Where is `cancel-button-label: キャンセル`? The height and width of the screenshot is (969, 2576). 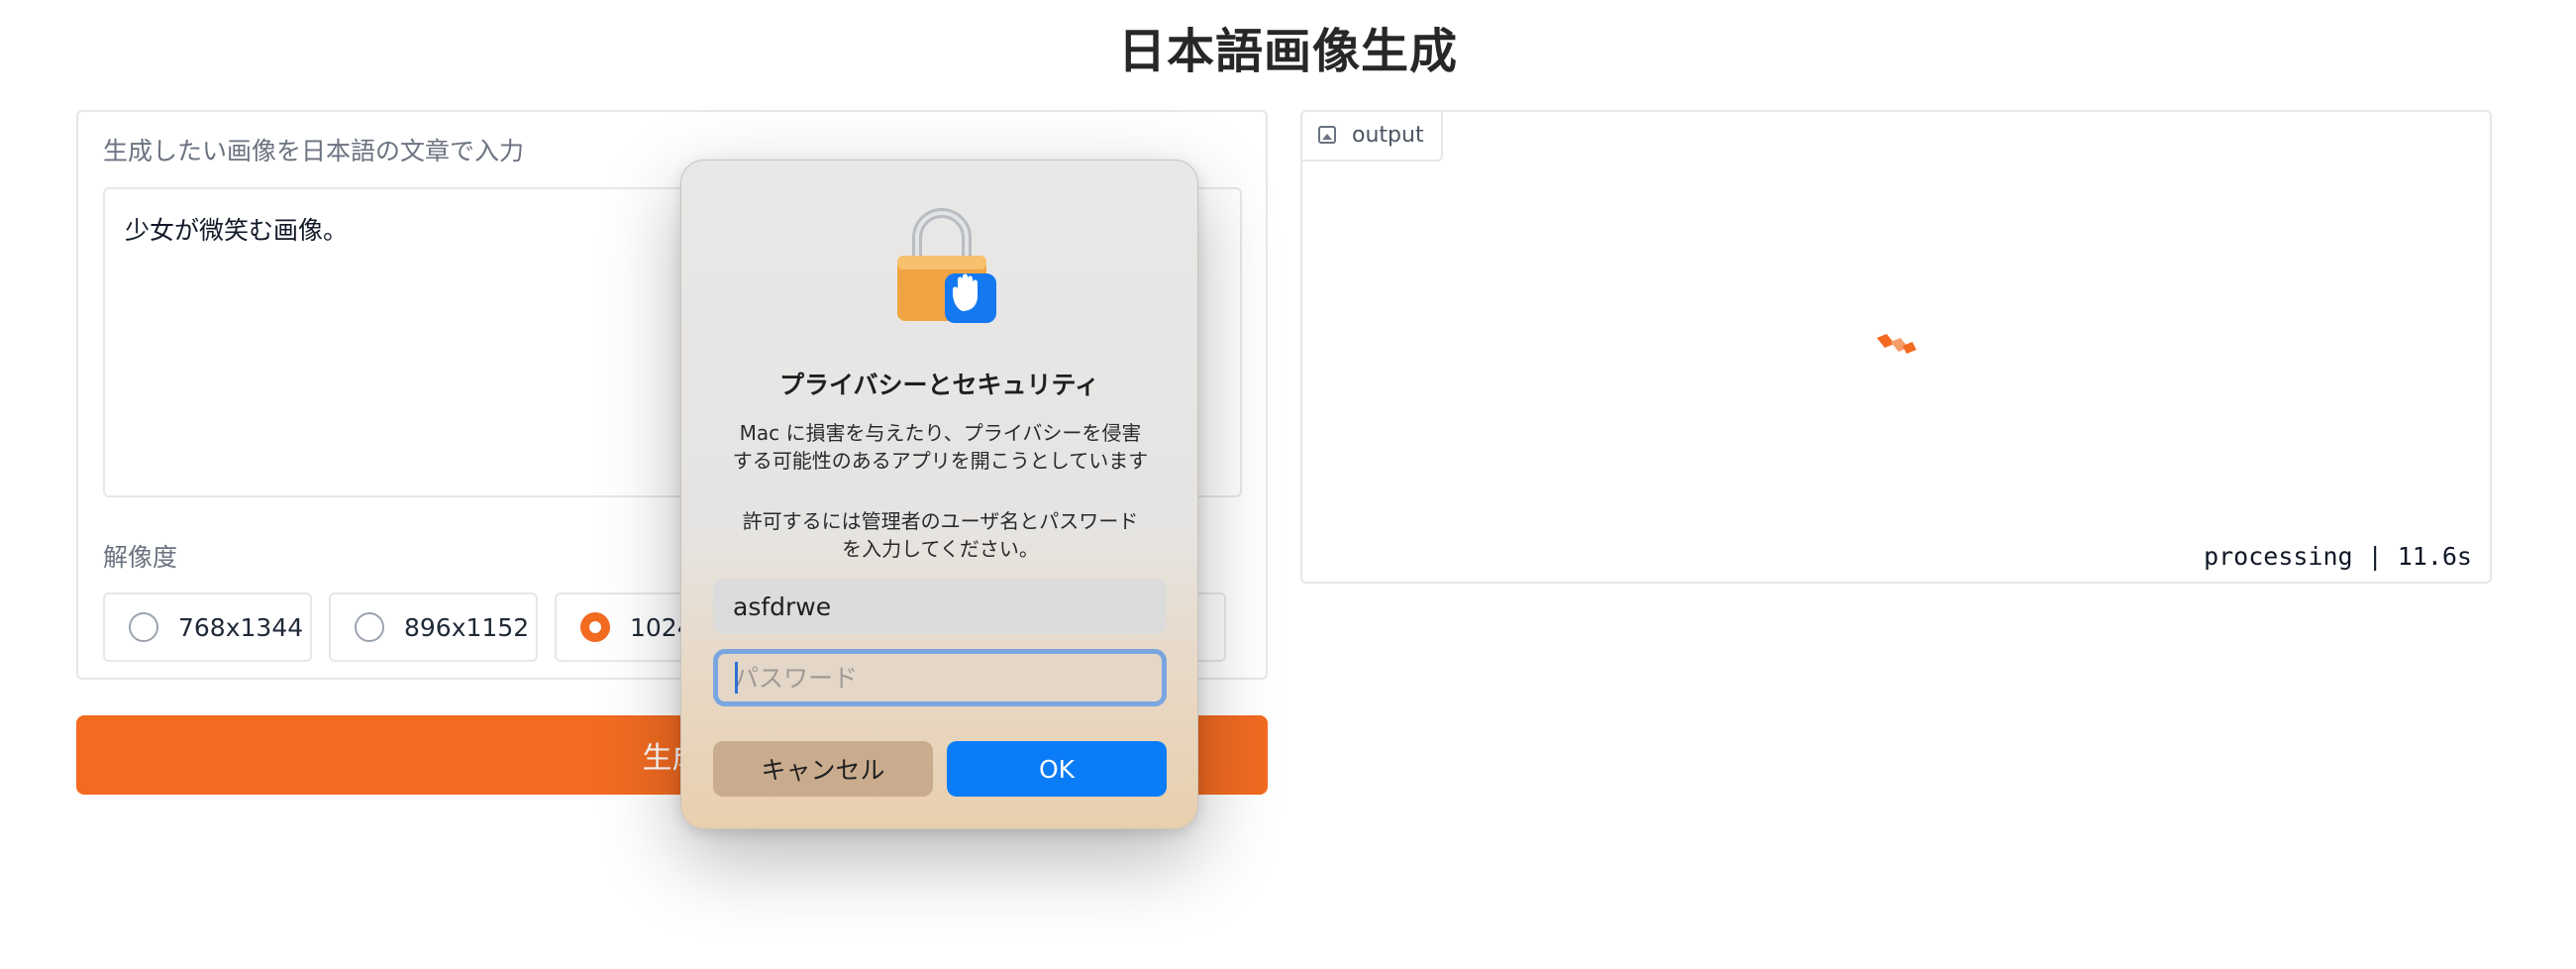
cancel-button-label: キャンセル is located at coordinates (823, 771).